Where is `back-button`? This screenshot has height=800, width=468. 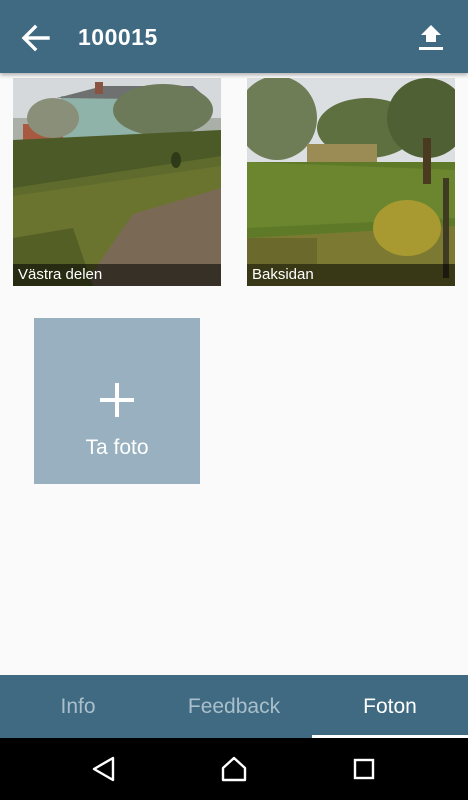
back-button is located at coordinates (36, 38).